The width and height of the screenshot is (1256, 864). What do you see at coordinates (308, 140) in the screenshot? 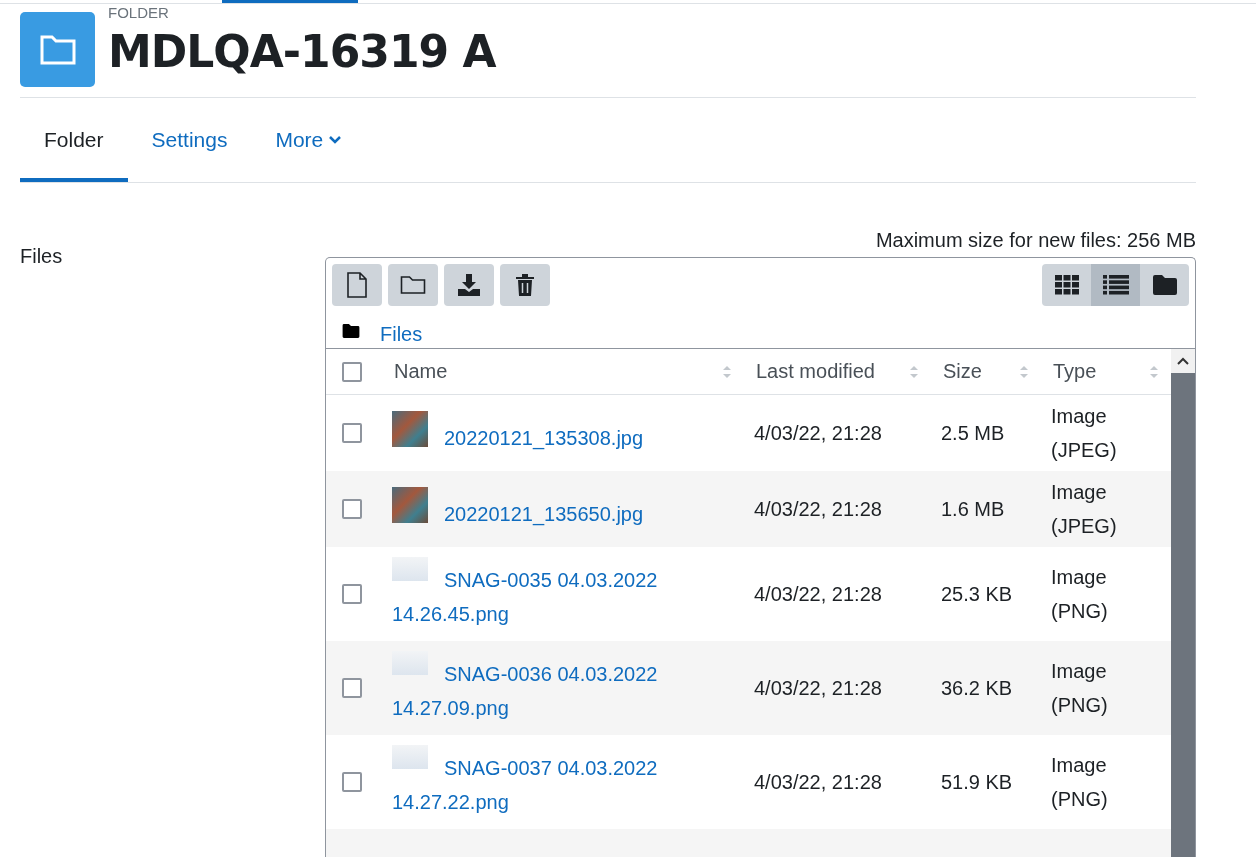
I see `nav-tab: More` at bounding box center [308, 140].